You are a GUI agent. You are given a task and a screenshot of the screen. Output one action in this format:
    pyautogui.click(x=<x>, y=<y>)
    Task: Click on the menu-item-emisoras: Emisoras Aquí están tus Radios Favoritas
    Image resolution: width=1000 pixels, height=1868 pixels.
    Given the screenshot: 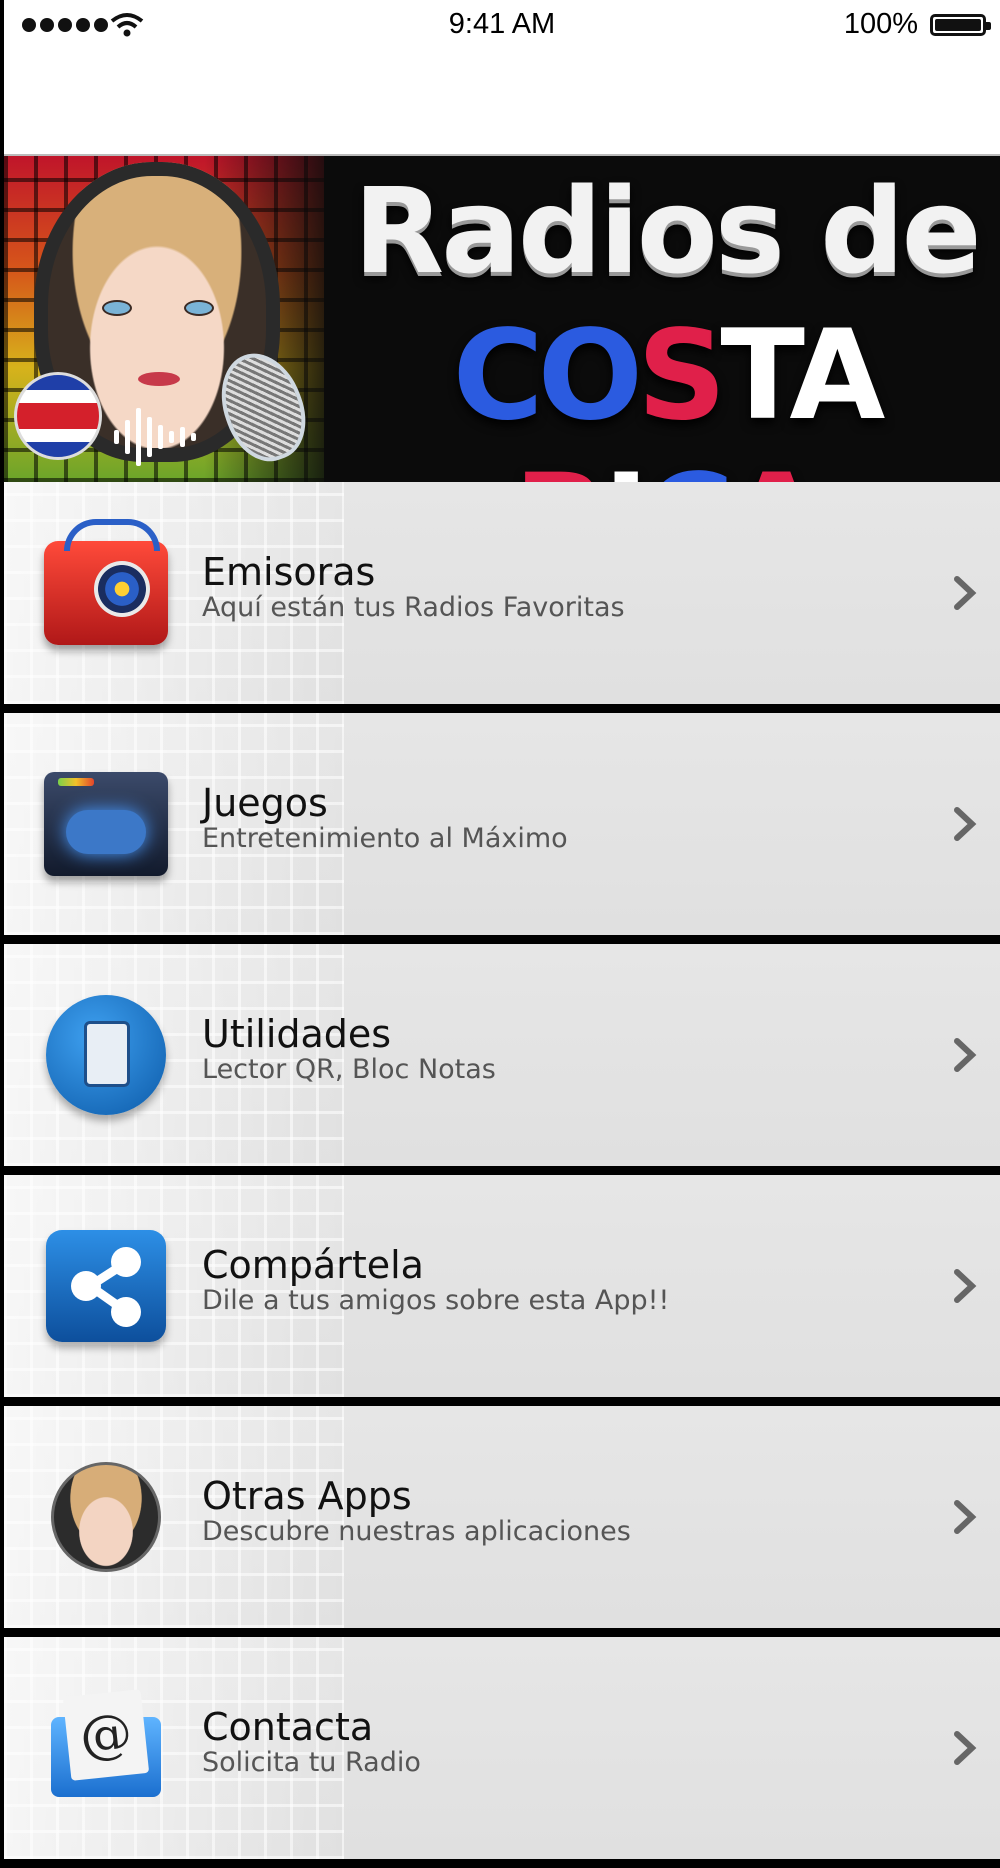 What is the action you would take?
    pyautogui.click(x=502, y=593)
    